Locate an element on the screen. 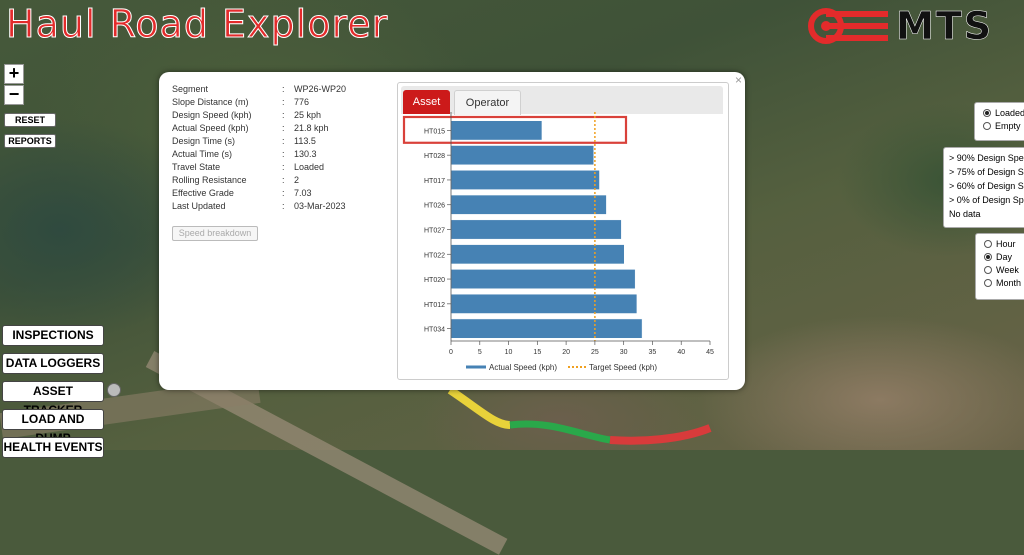 The width and height of the screenshot is (1024, 555). brand-logo: MTS is located at coordinates (898, 26).